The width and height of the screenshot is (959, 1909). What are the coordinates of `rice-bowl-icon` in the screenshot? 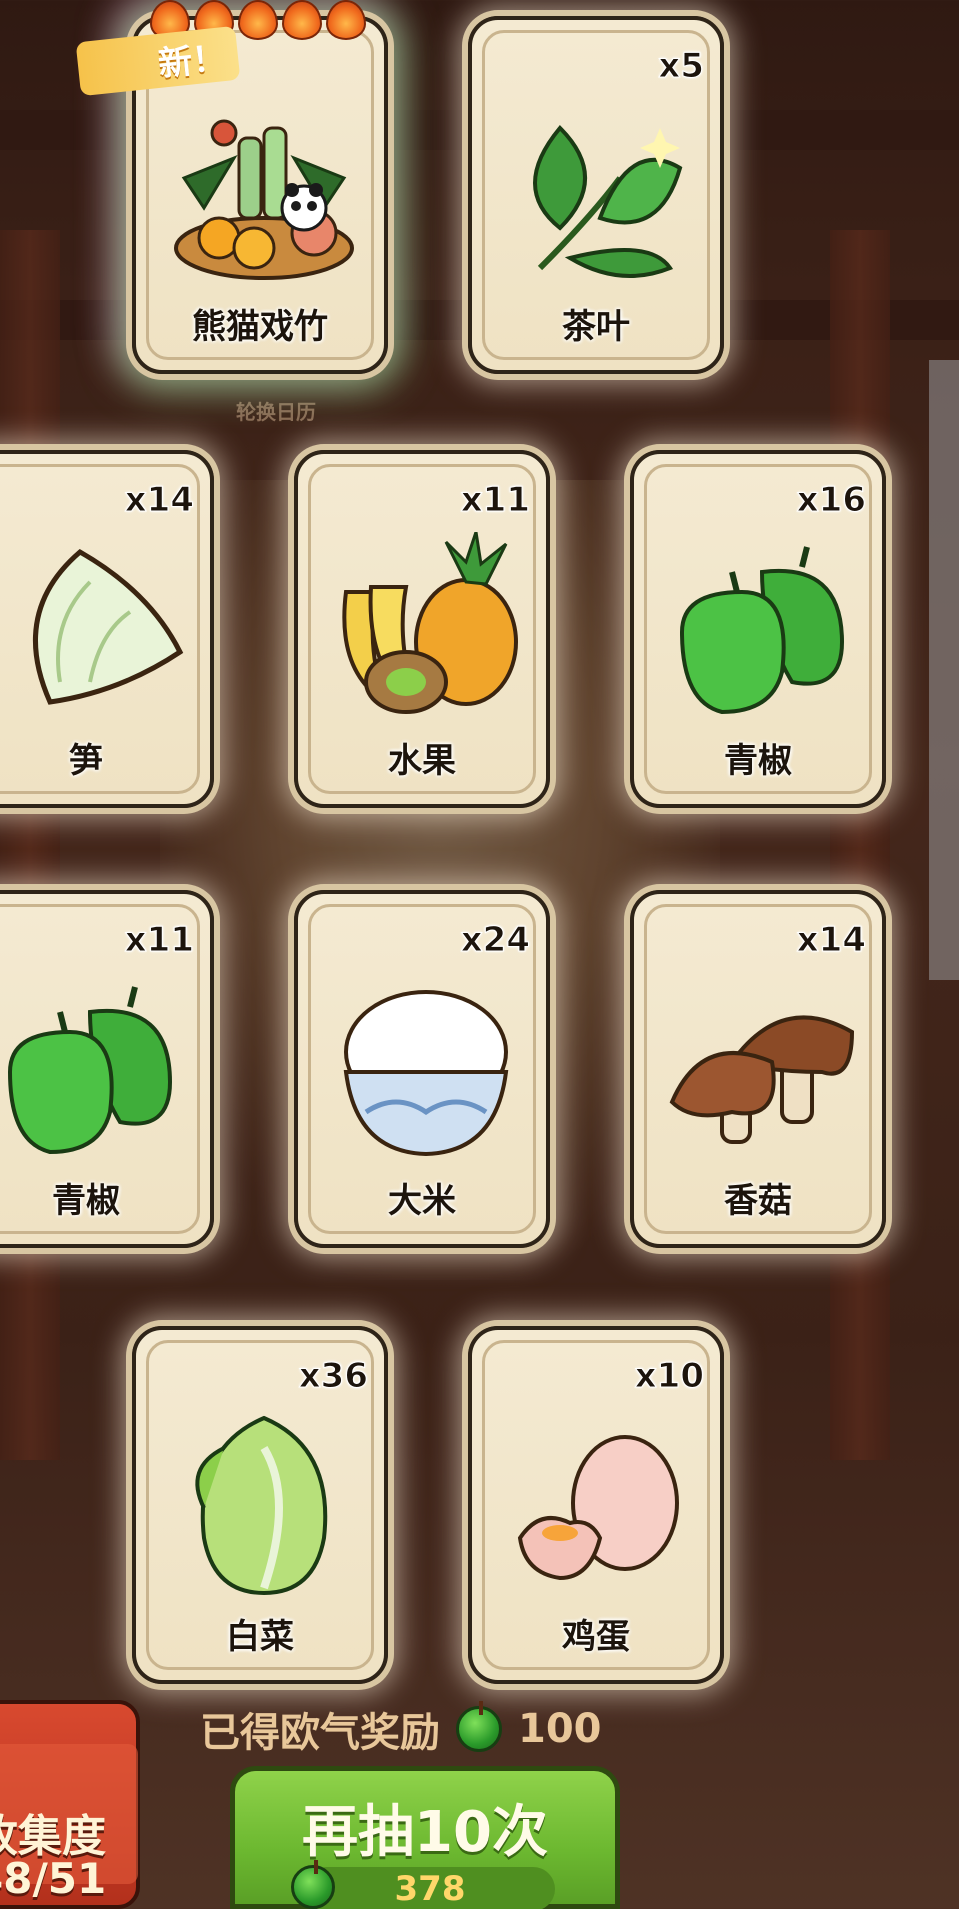 It's located at (426, 1073).